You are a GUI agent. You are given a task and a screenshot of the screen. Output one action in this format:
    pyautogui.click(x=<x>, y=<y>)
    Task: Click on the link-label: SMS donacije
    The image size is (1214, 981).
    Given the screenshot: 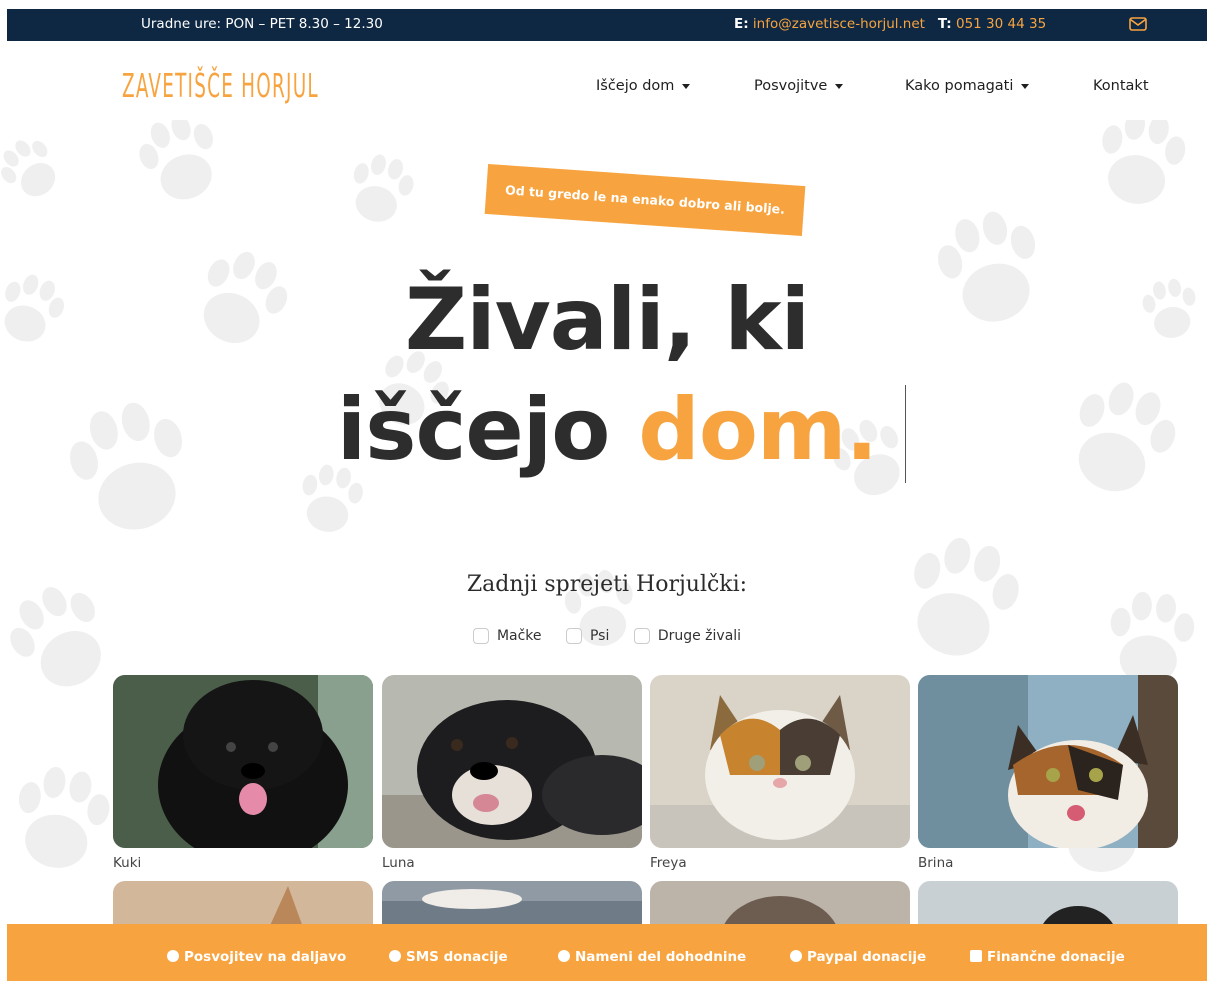 What is the action you would take?
    pyautogui.click(x=457, y=957)
    